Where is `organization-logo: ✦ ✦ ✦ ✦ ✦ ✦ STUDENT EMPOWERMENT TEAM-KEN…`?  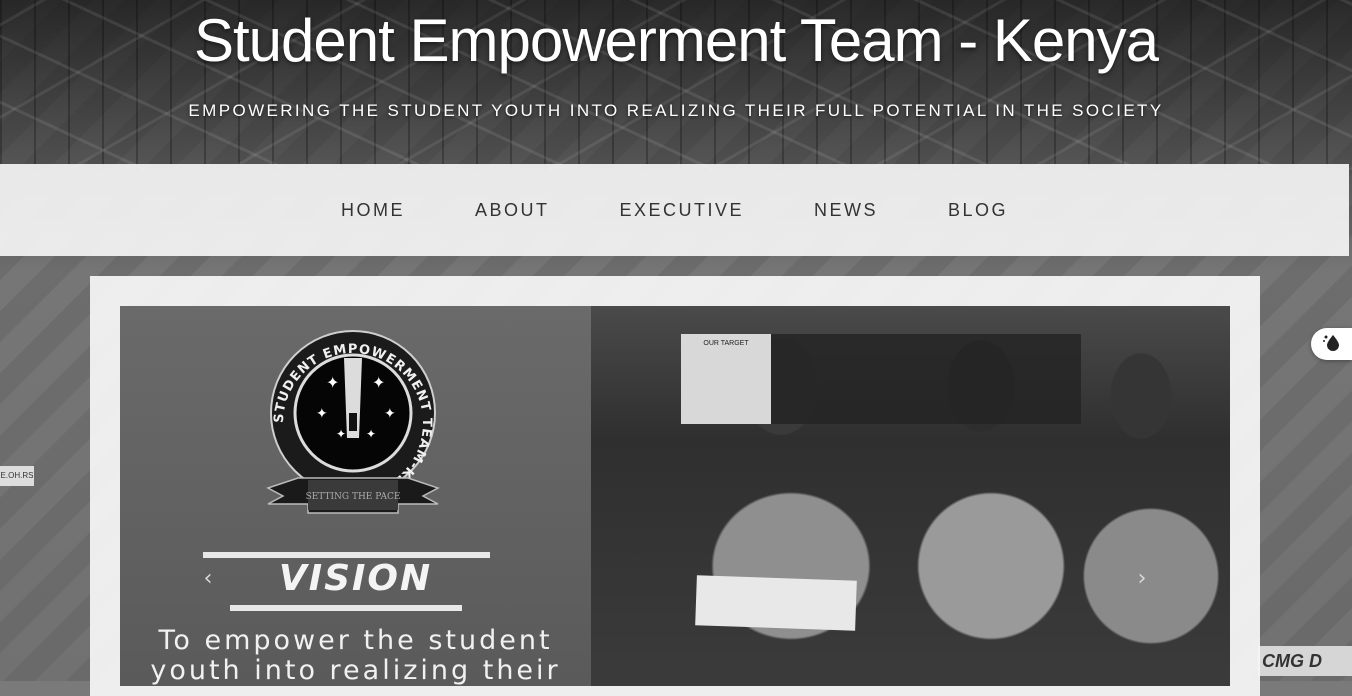 organization-logo: ✦ ✦ ✦ ✦ ✦ ✦ STUDENT EMPOWERMENT TEAM-KEN… is located at coordinates (353, 423).